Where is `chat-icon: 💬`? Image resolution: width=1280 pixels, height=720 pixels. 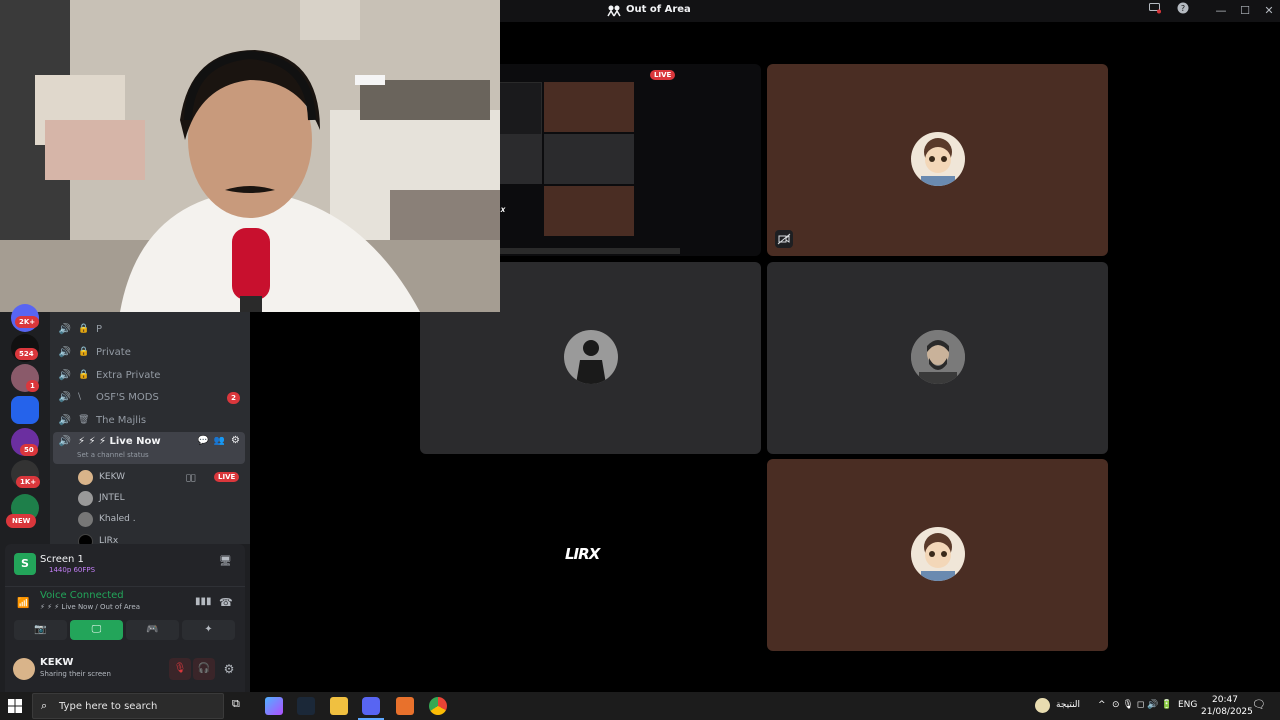 chat-icon: 💬 is located at coordinates (203, 441).